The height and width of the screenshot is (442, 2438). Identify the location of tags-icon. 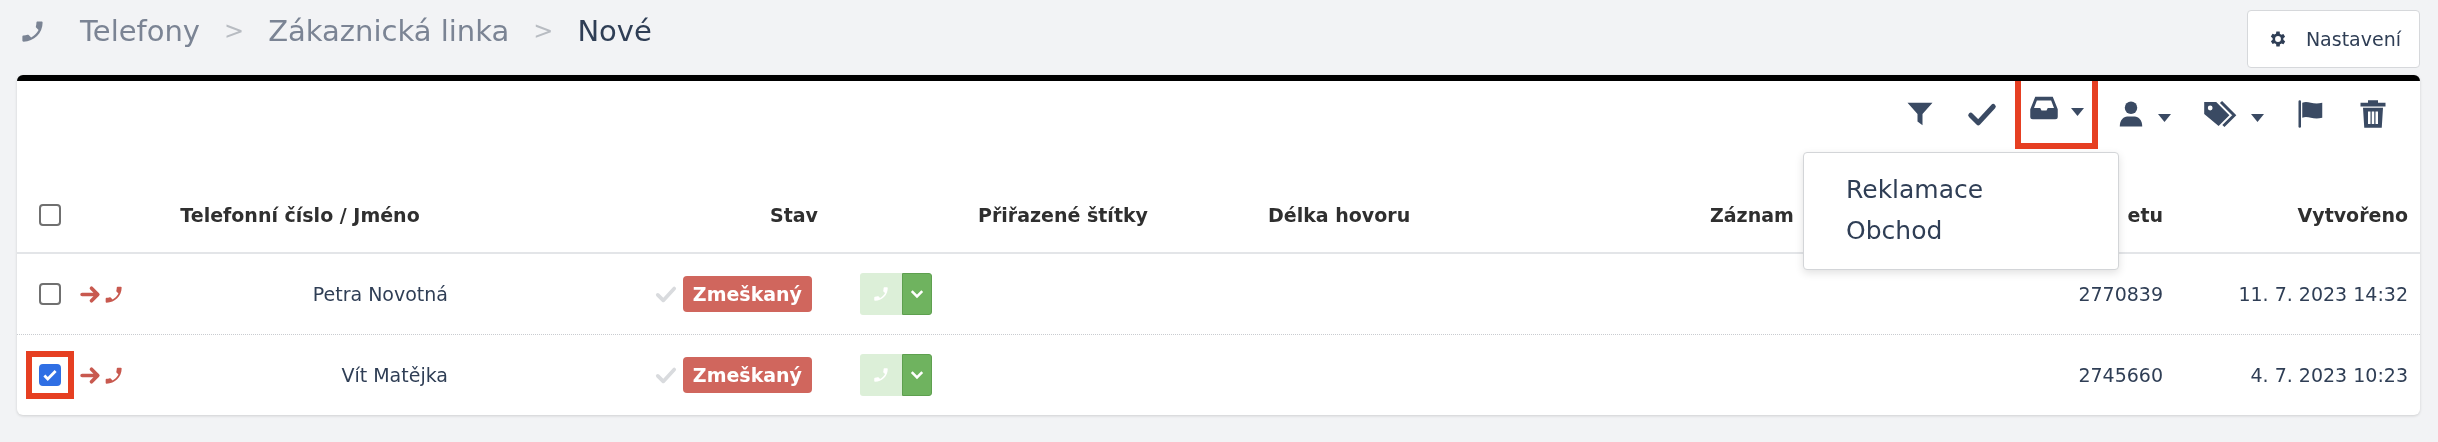
(2221, 114).